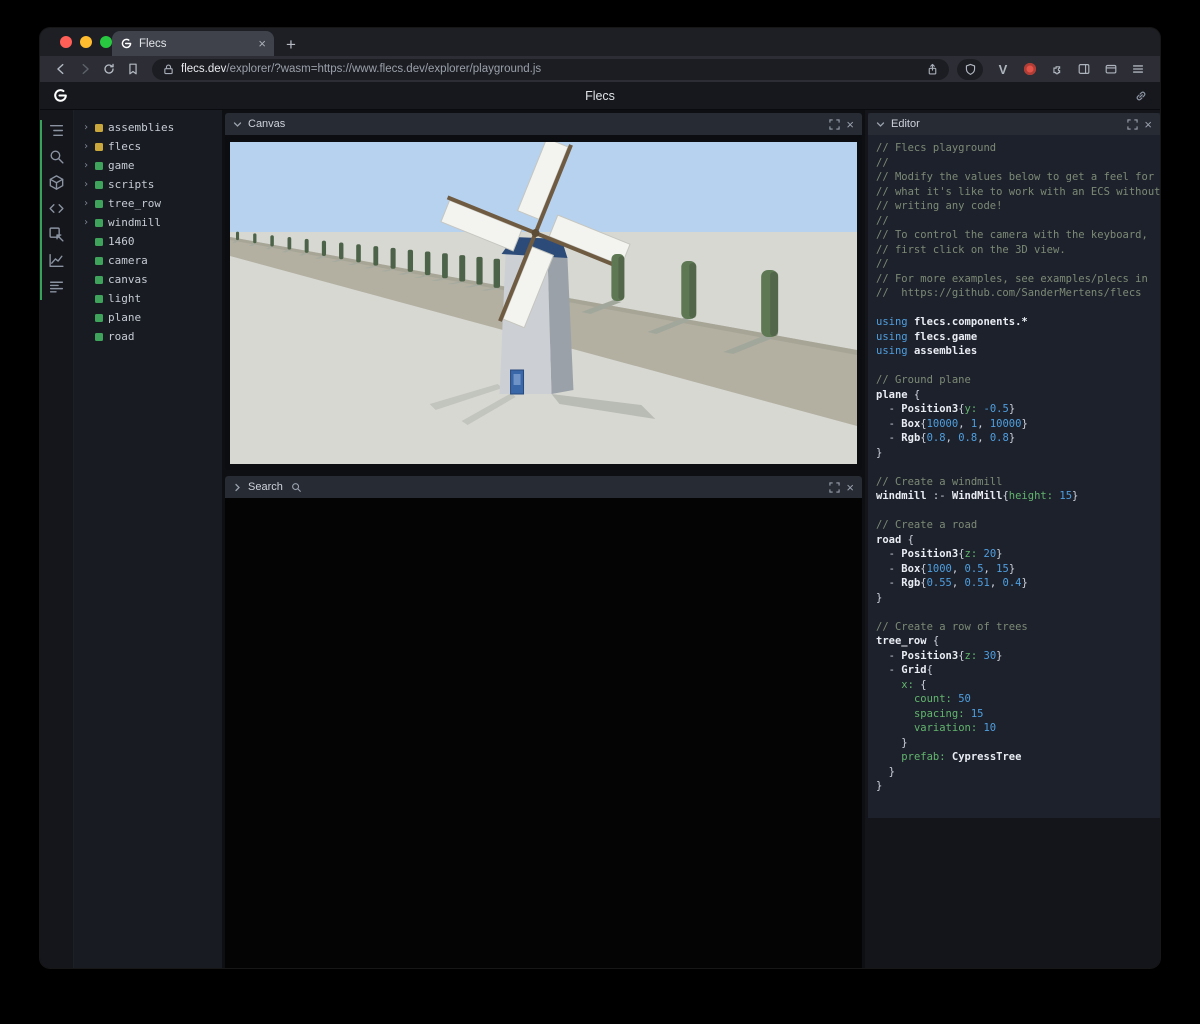 The image size is (1200, 1024). Describe the element at coordinates (128, 279) in the screenshot. I see `entity-label: canvas` at that location.